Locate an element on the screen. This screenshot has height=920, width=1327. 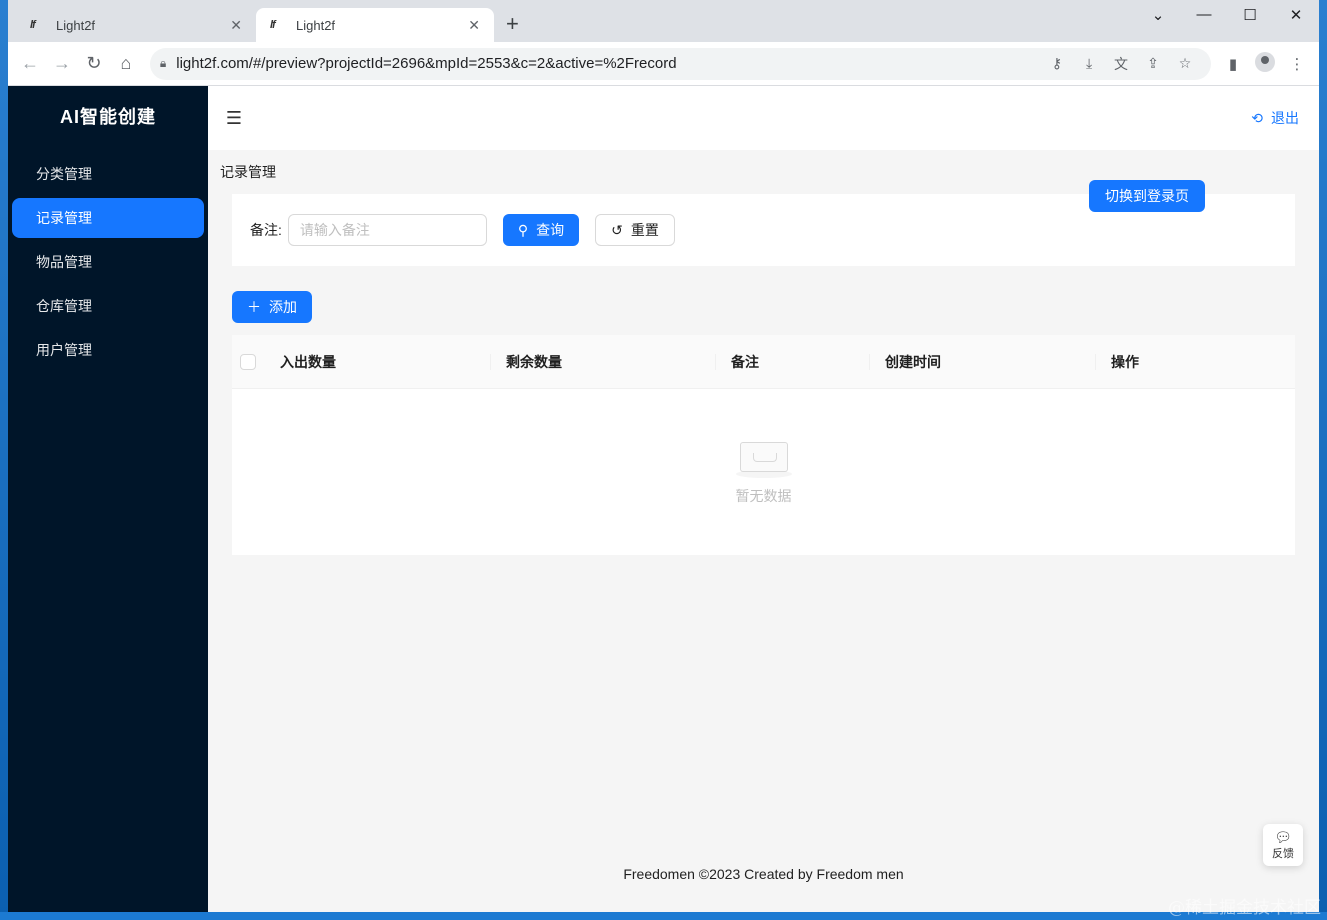
column-header: 入出数量 is located at coordinates (385, 361).